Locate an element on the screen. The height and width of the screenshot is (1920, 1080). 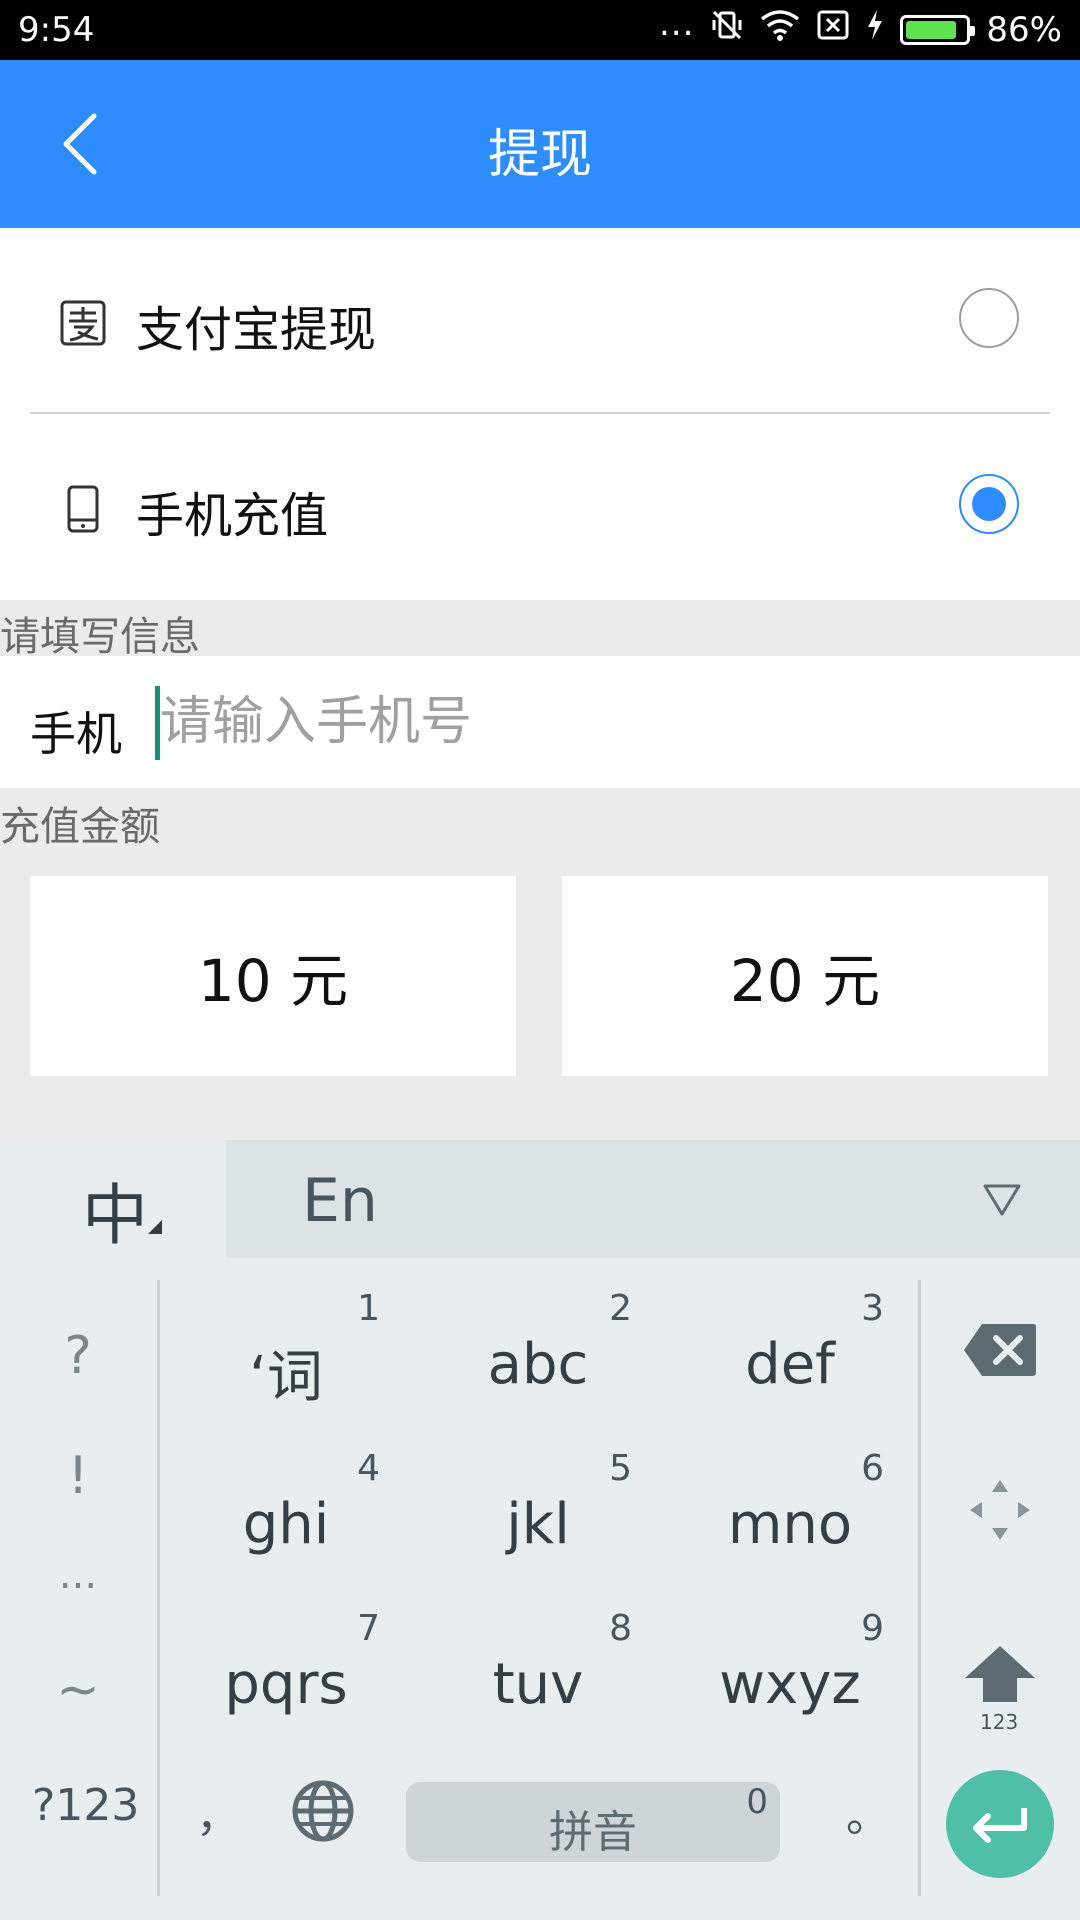
radio-alipay is located at coordinates (989, 318).